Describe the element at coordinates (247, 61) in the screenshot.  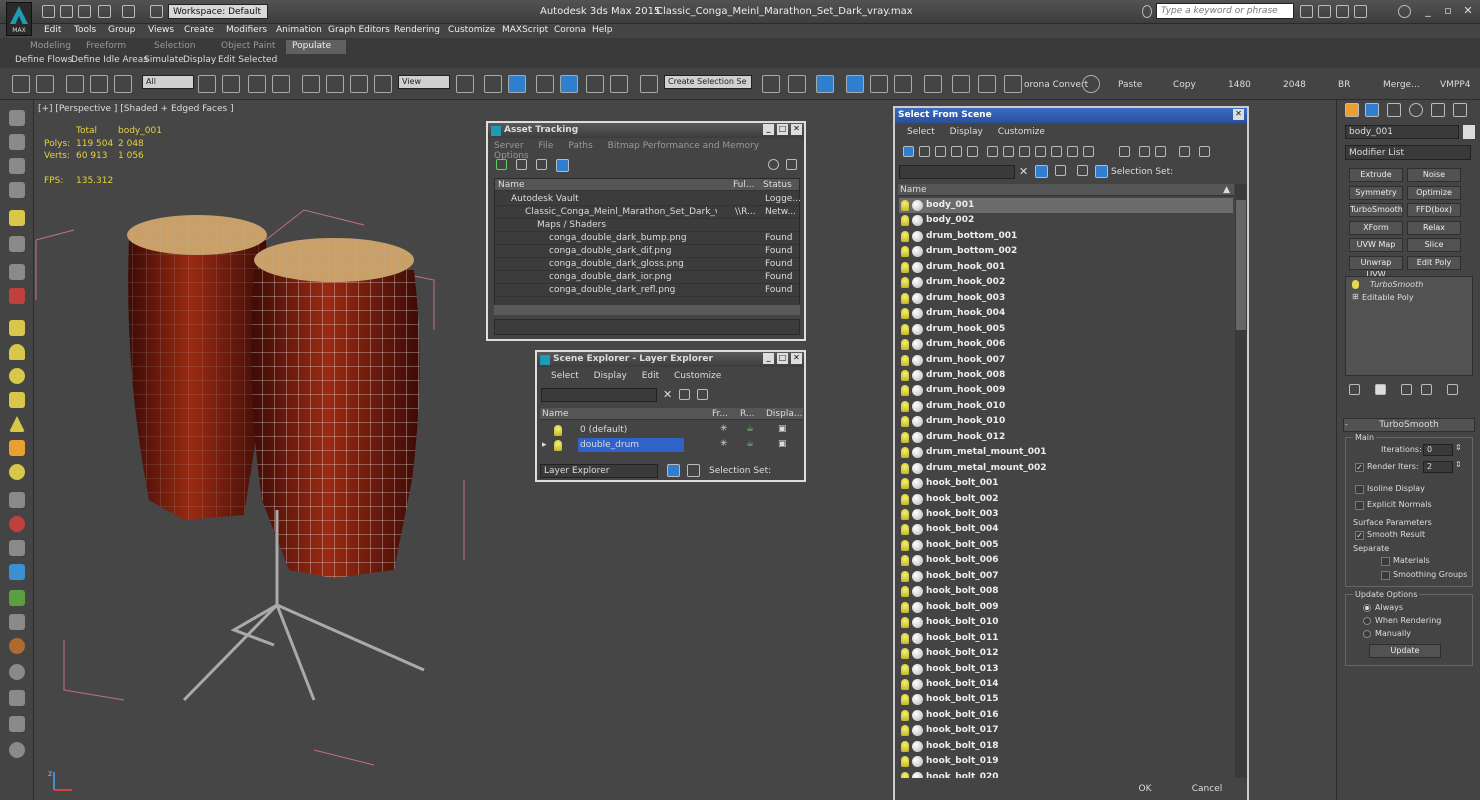
I see `edit-selected-button: Edit Selected` at that location.